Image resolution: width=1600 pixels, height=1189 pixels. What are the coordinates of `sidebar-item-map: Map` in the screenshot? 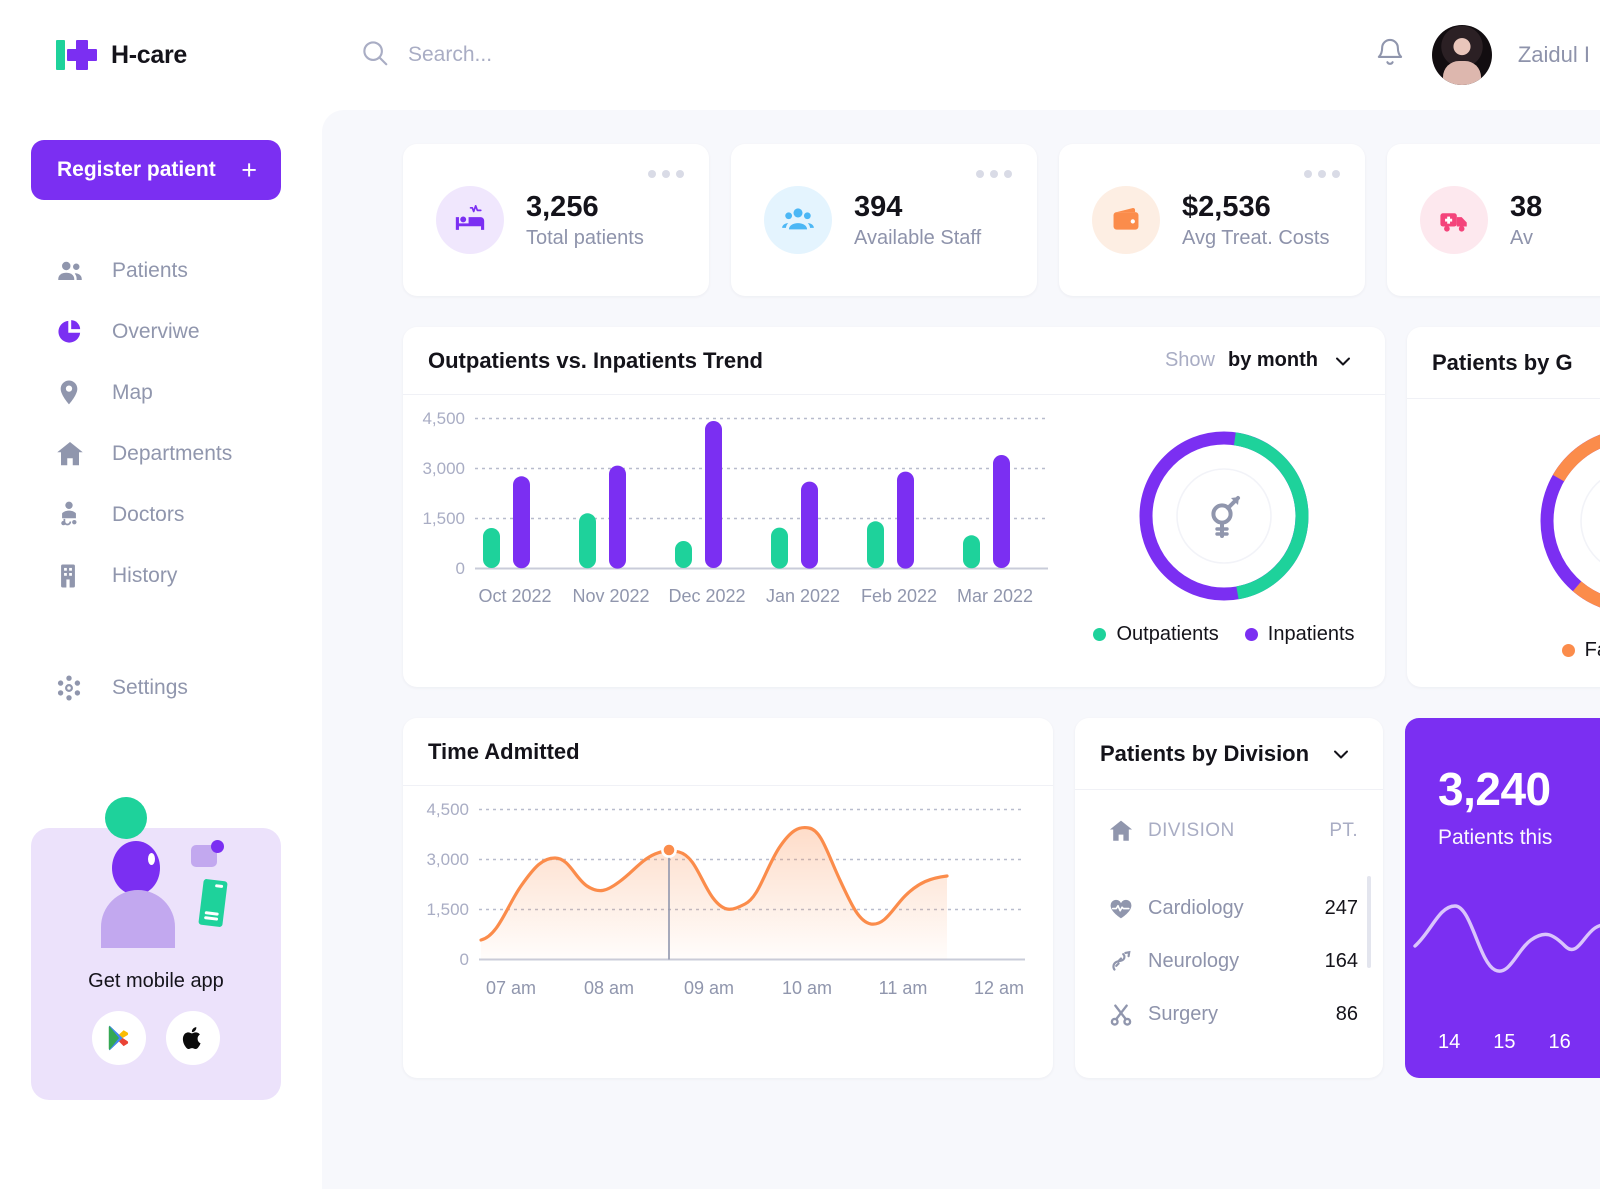 It's located at (161, 392).